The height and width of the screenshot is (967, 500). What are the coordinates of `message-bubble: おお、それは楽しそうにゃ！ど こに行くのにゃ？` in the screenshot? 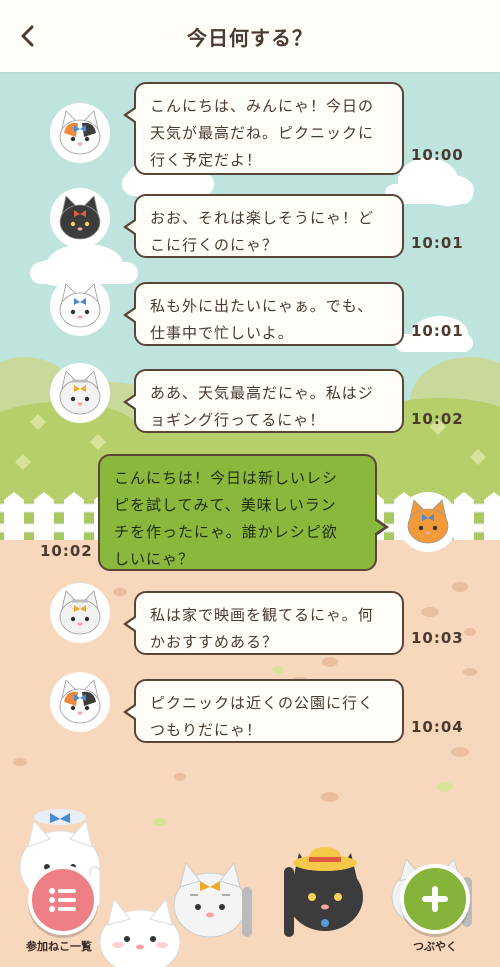 It's located at (263, 226).